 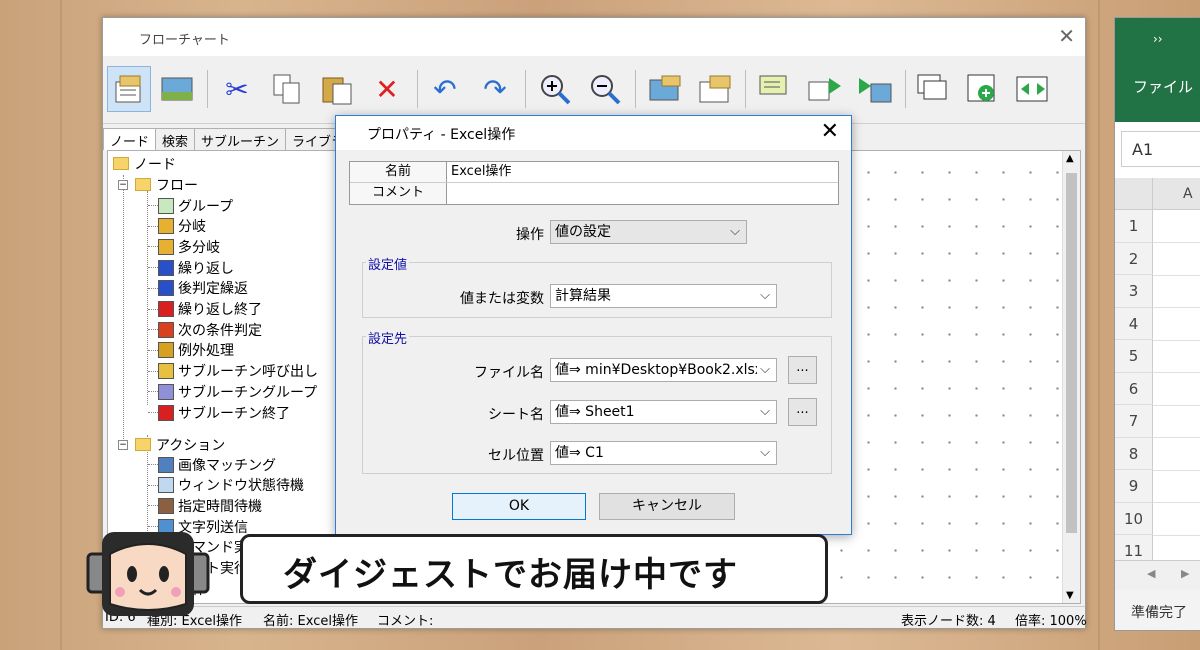 I want to click on grid-row-name: 名前 Excel操作, so click(x=594, y=172).